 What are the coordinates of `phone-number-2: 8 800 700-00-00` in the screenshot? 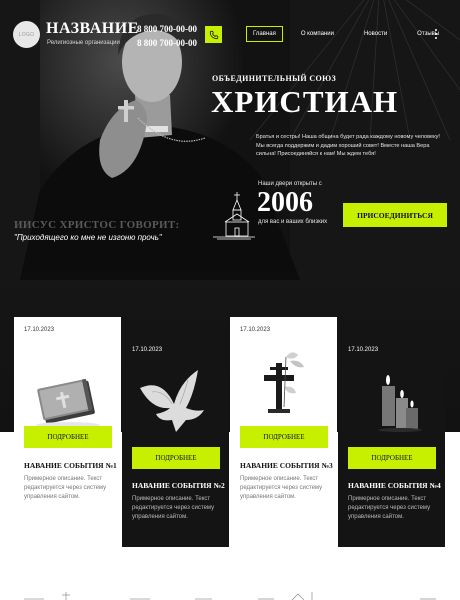 It's located at (167, 43).